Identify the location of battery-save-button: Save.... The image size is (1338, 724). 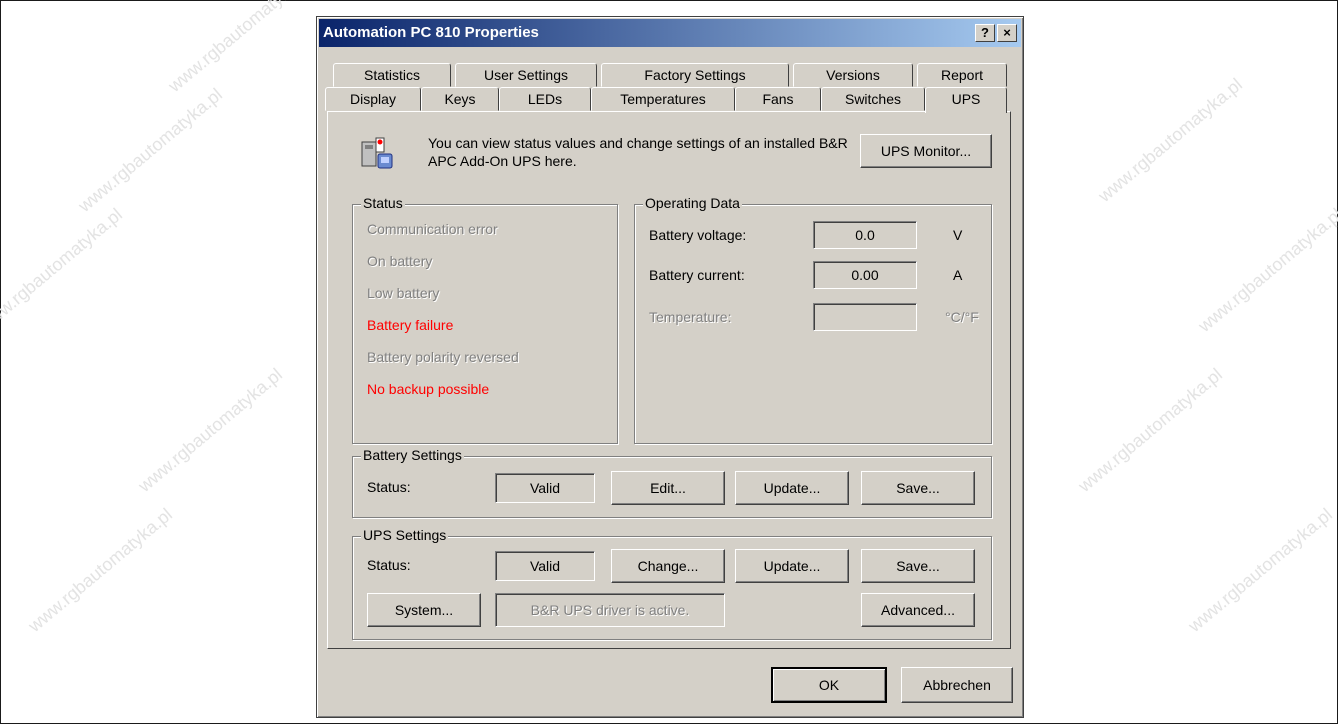
(918, 488).